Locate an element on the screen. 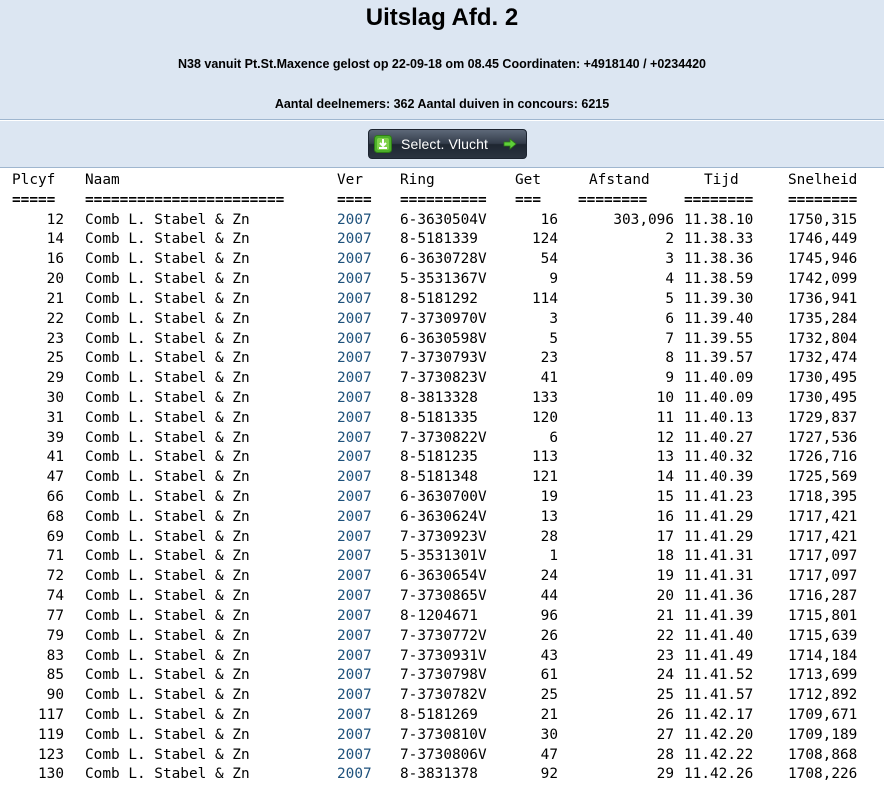 The width and height of the screenshot is (884, 786). cell-get: 133 is located at coordinates (545, 397).